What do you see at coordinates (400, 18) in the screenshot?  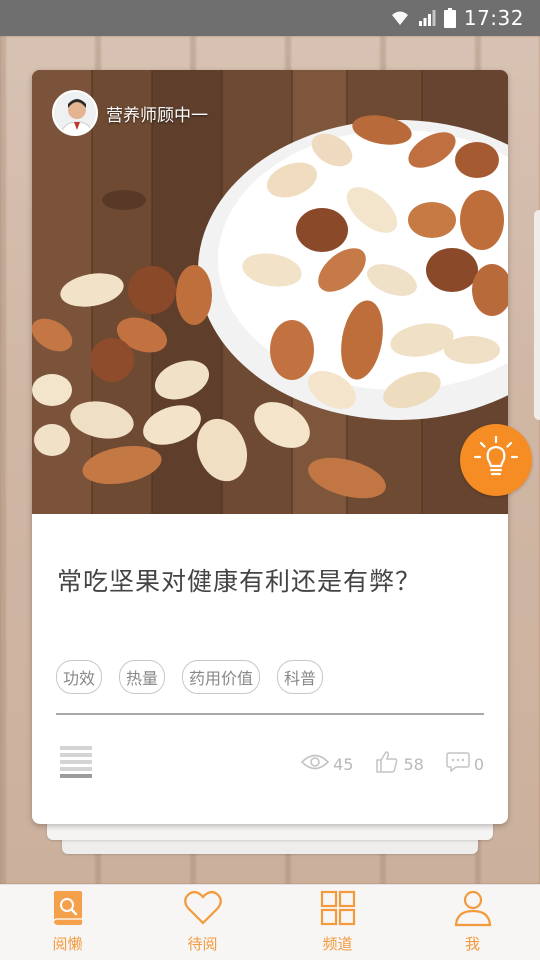 I see `wifi-icon` at bounding box center [400, 18].